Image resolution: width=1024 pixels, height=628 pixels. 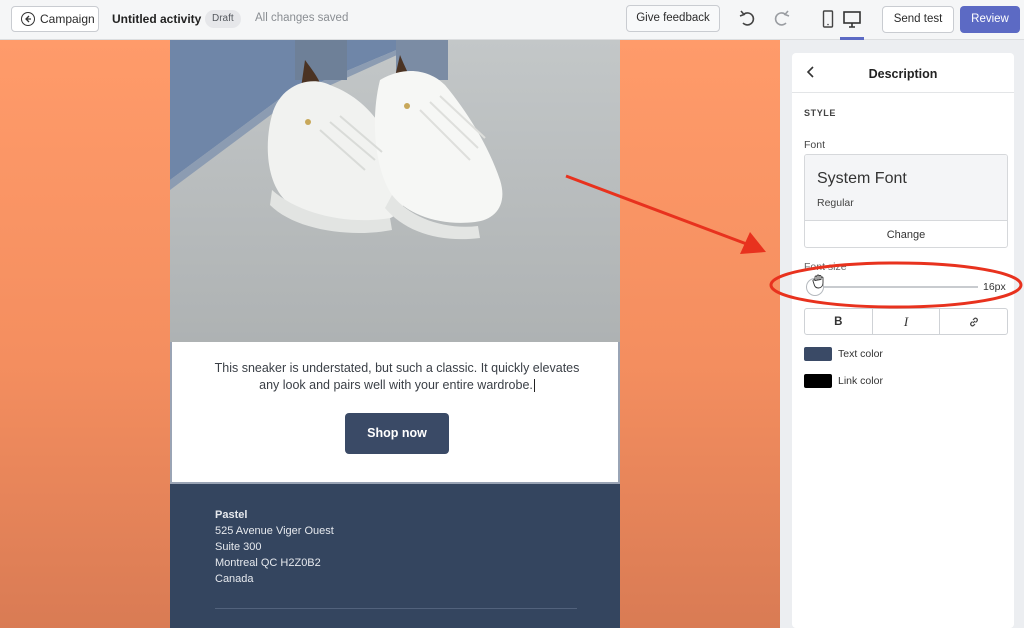 I want to click on text-format-toolbar: B I, so click(x=906, y=321).